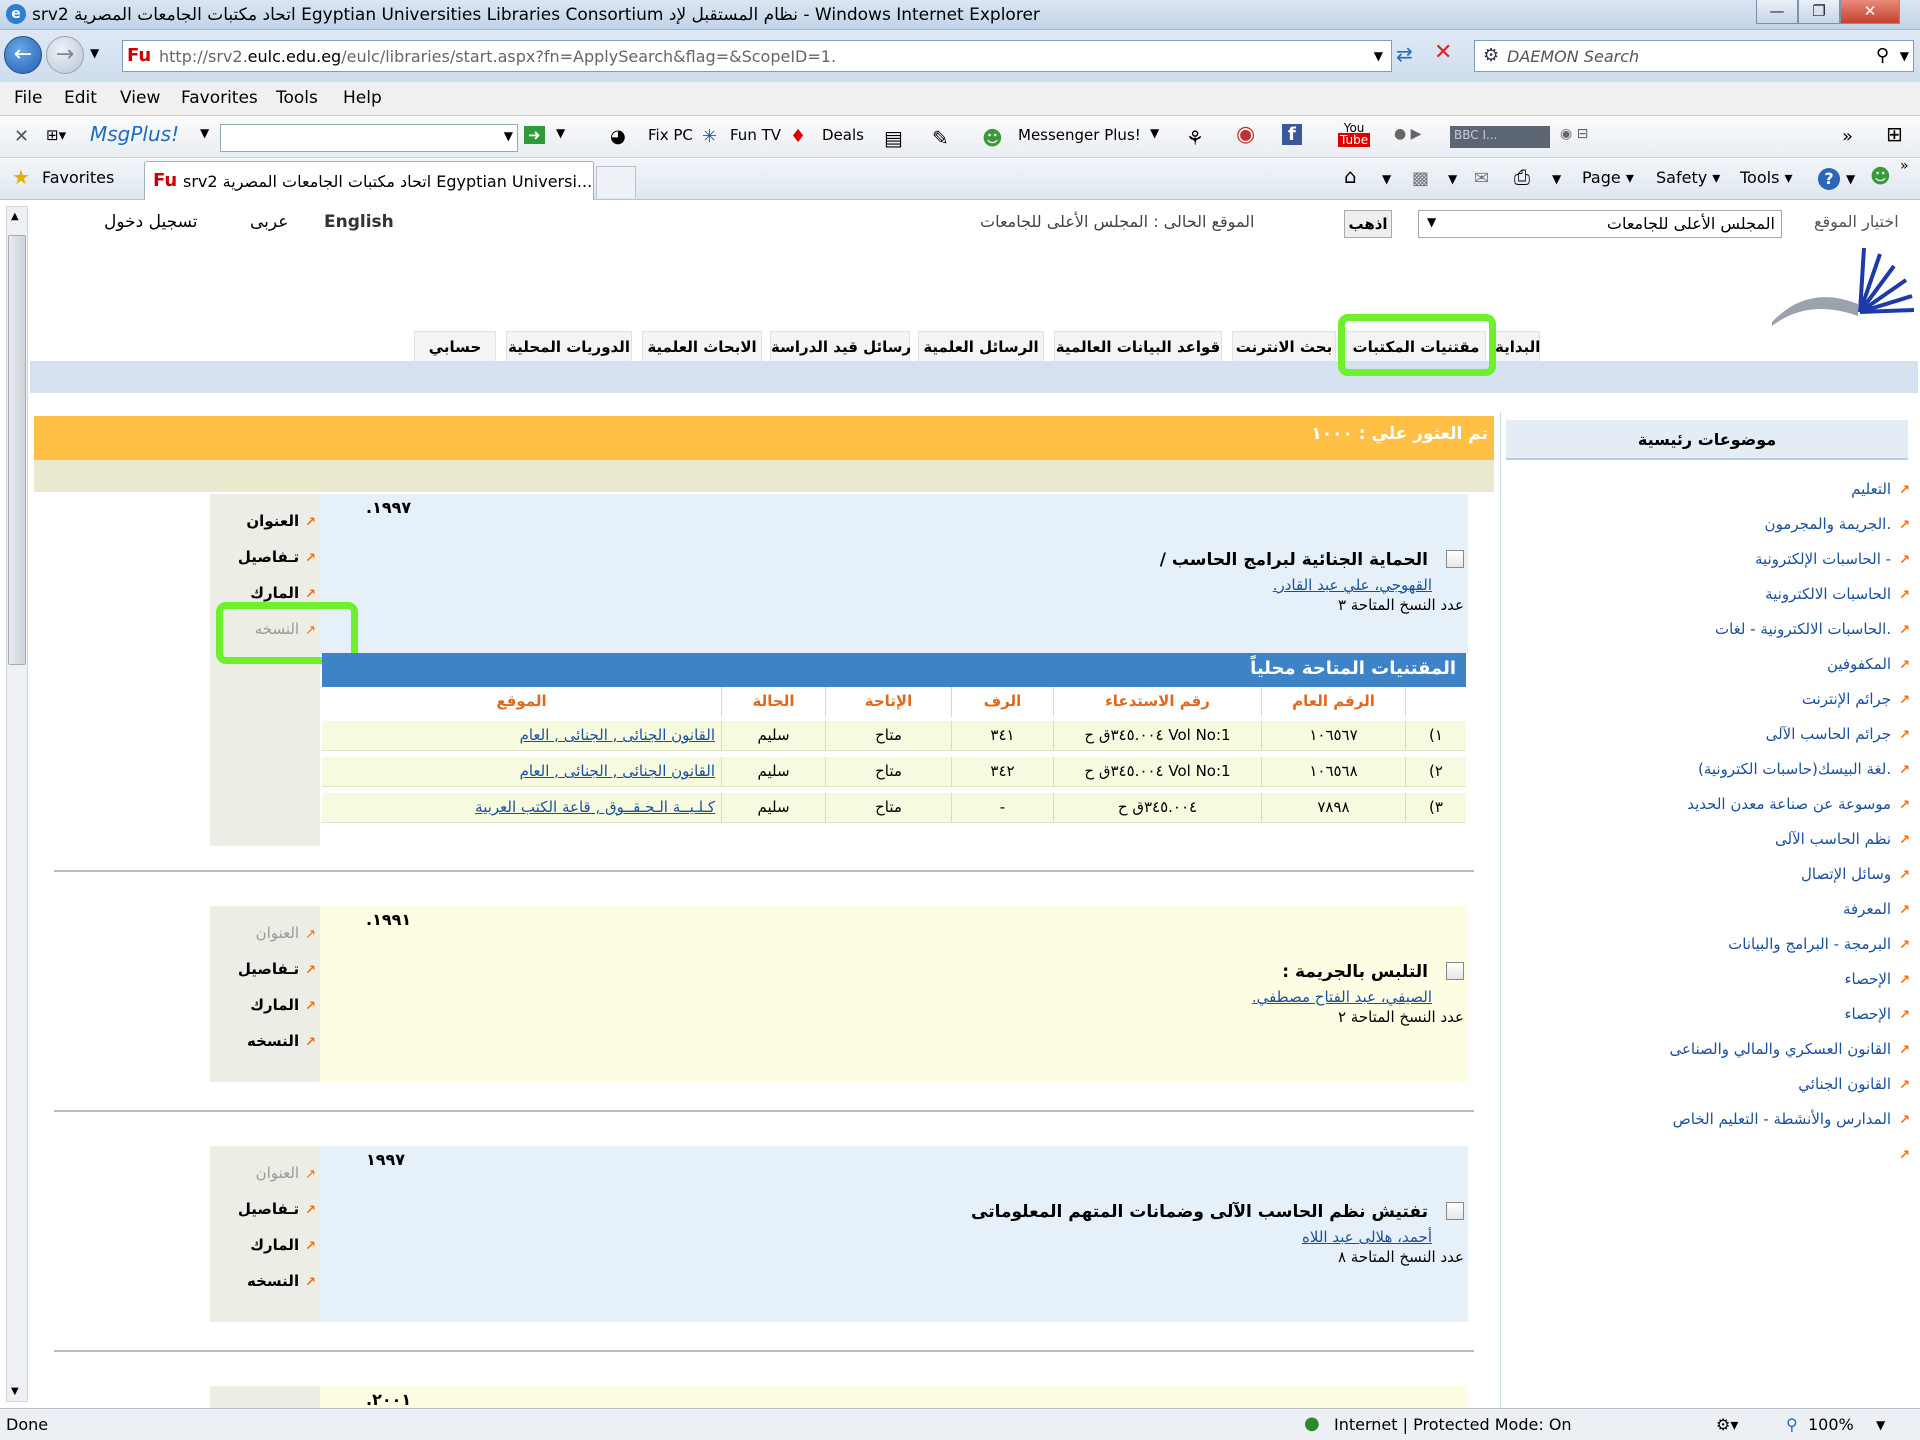  Describe the element at coordinates (1894, 134) in the screenshot. I see `add-tab-toolbar-icon: ⊞` at that location.